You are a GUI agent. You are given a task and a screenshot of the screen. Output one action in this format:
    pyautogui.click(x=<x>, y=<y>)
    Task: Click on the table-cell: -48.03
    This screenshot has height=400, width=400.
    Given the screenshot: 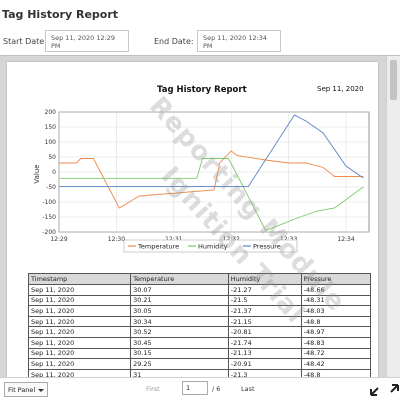 What is the action you would take?
    pyautogui.click(x=336, y=311)
    